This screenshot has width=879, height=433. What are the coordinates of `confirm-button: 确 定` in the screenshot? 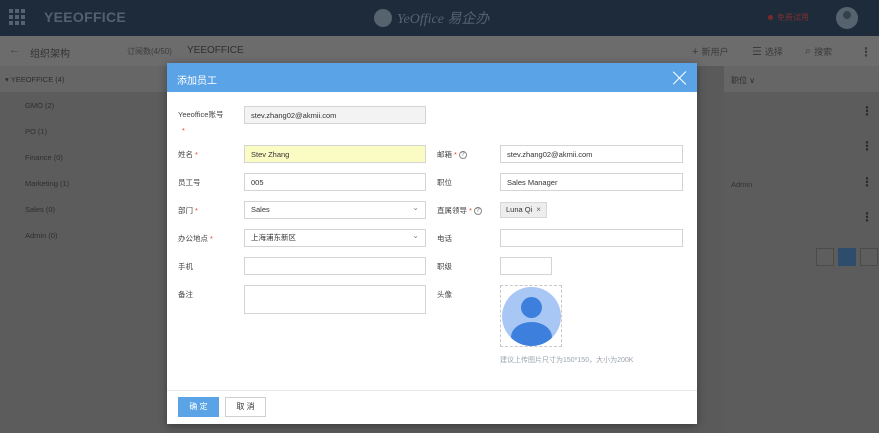 It's located at (198, 407).